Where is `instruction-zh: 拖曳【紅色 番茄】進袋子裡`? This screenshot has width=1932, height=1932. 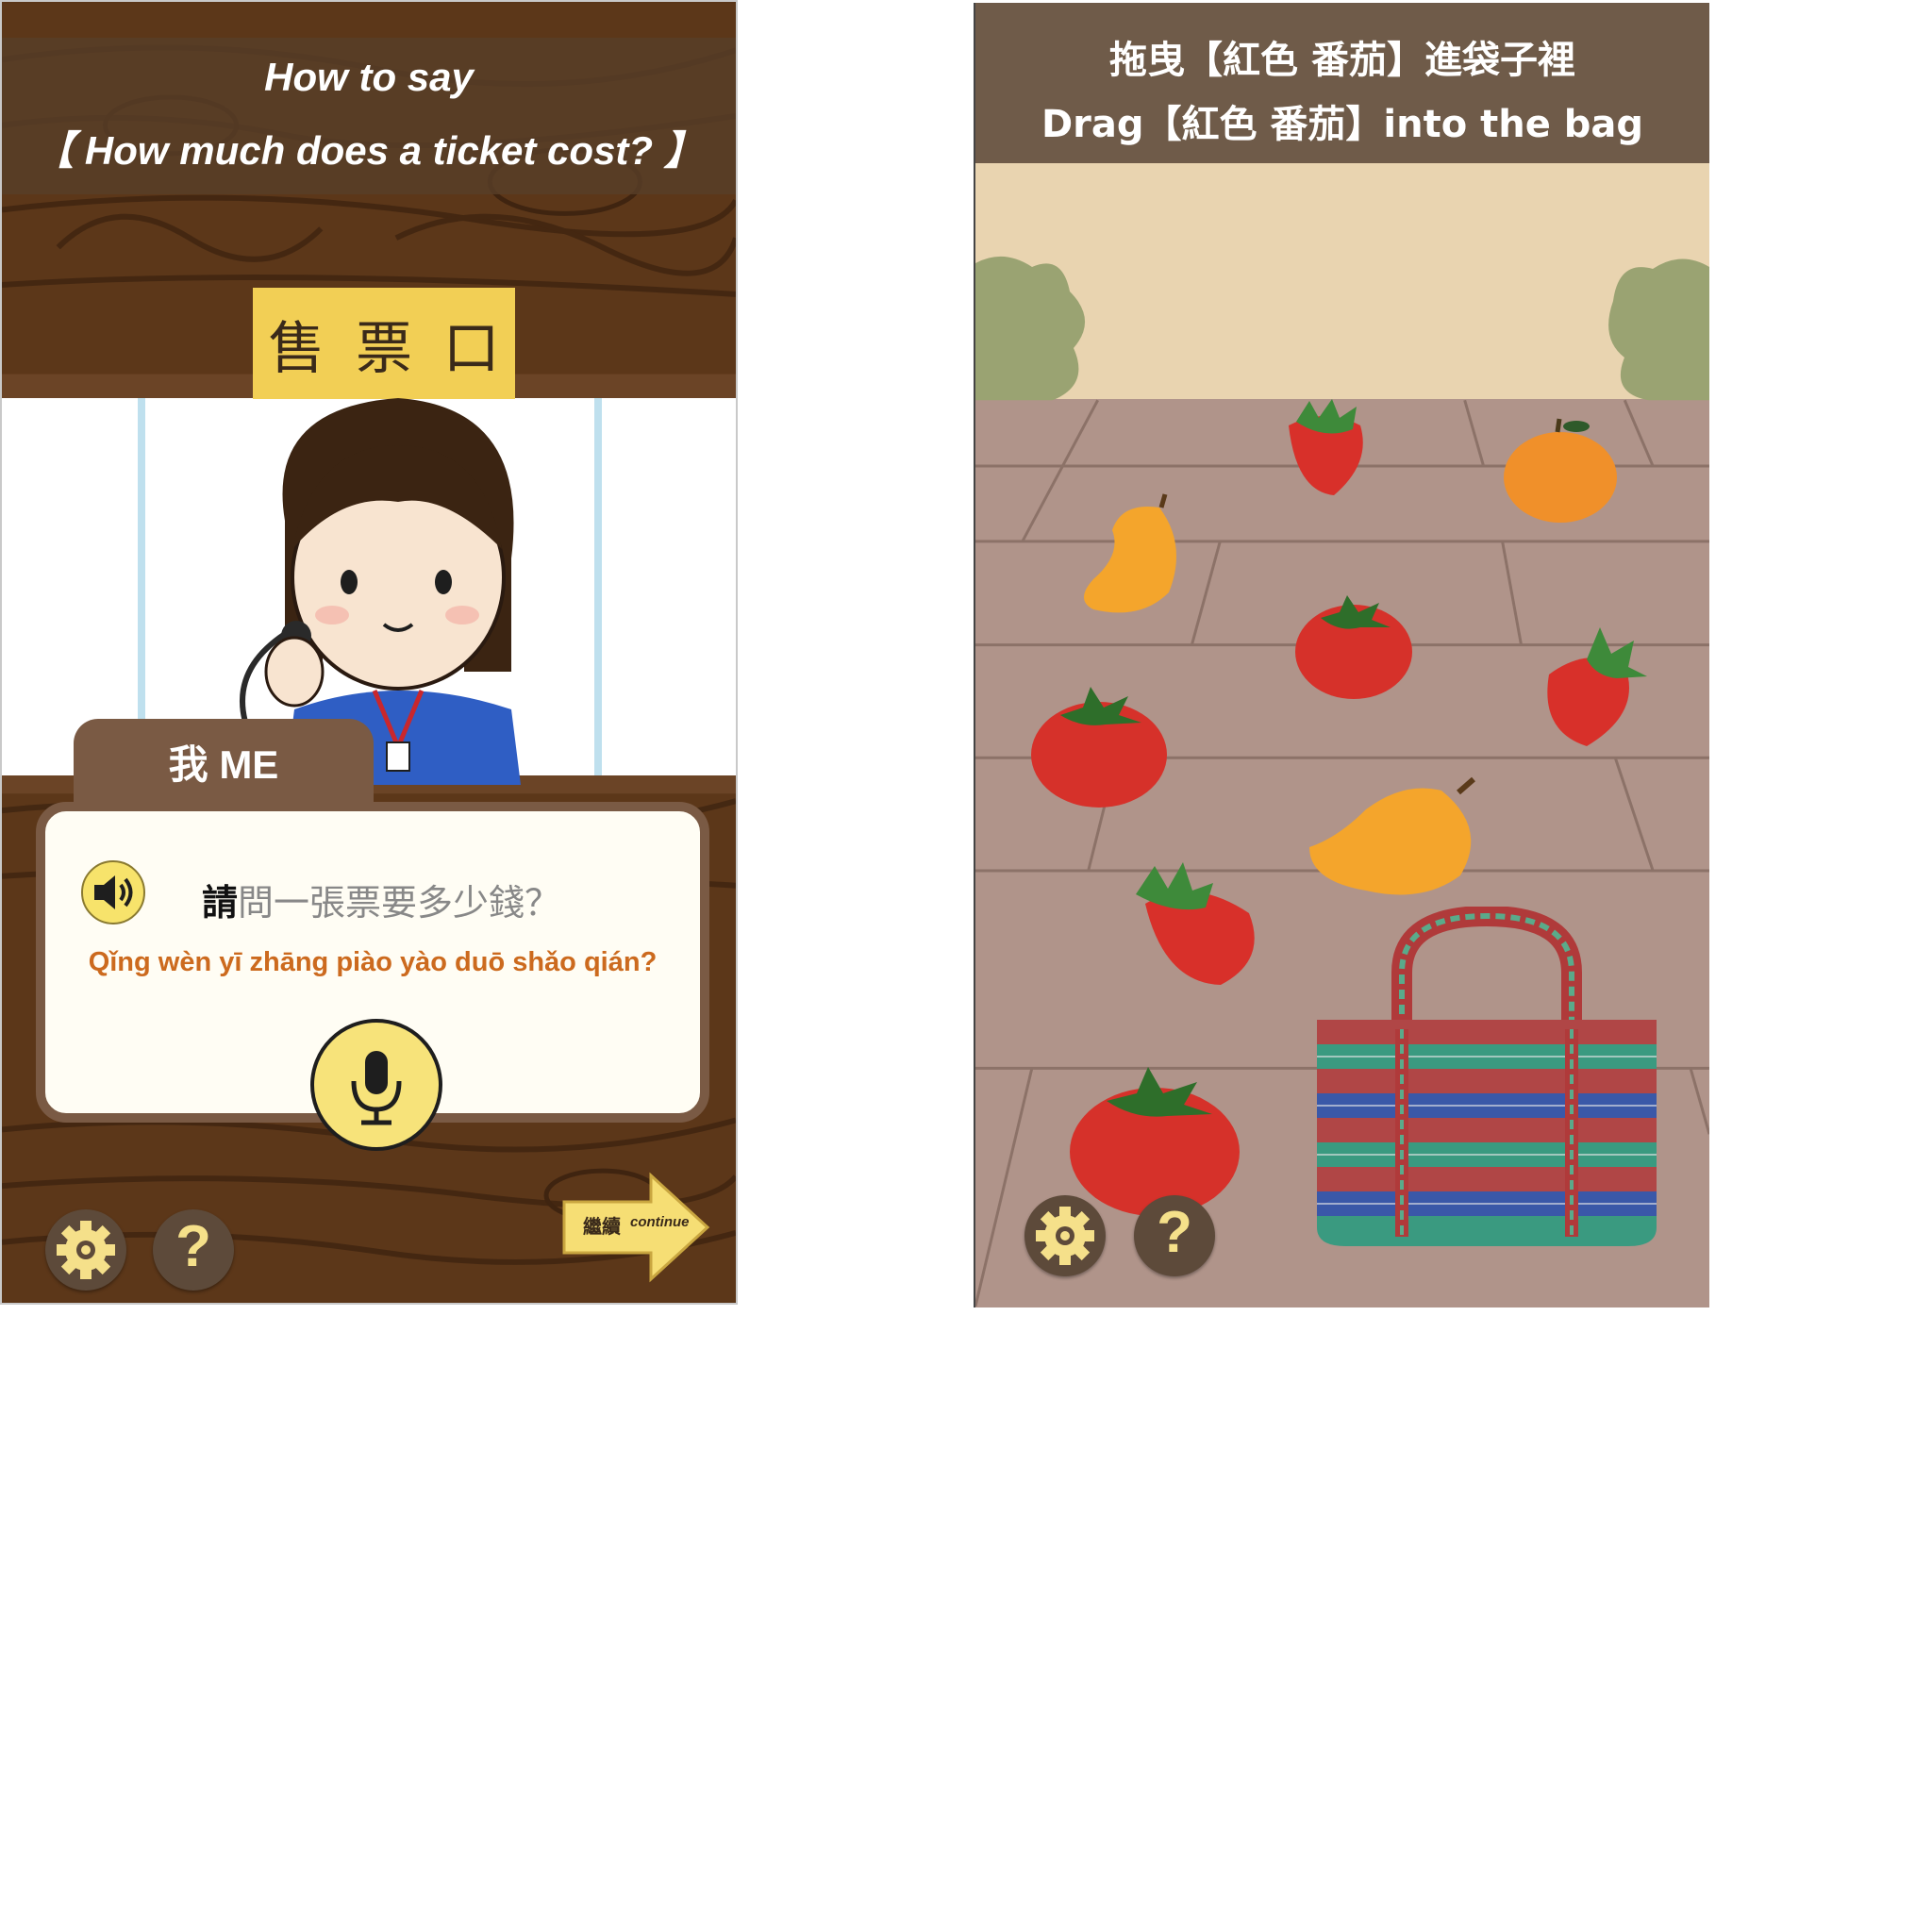 instruction-zh: 拖曳【紅色 番茄】進袋子裡 is located at coordinates (1342, 60).